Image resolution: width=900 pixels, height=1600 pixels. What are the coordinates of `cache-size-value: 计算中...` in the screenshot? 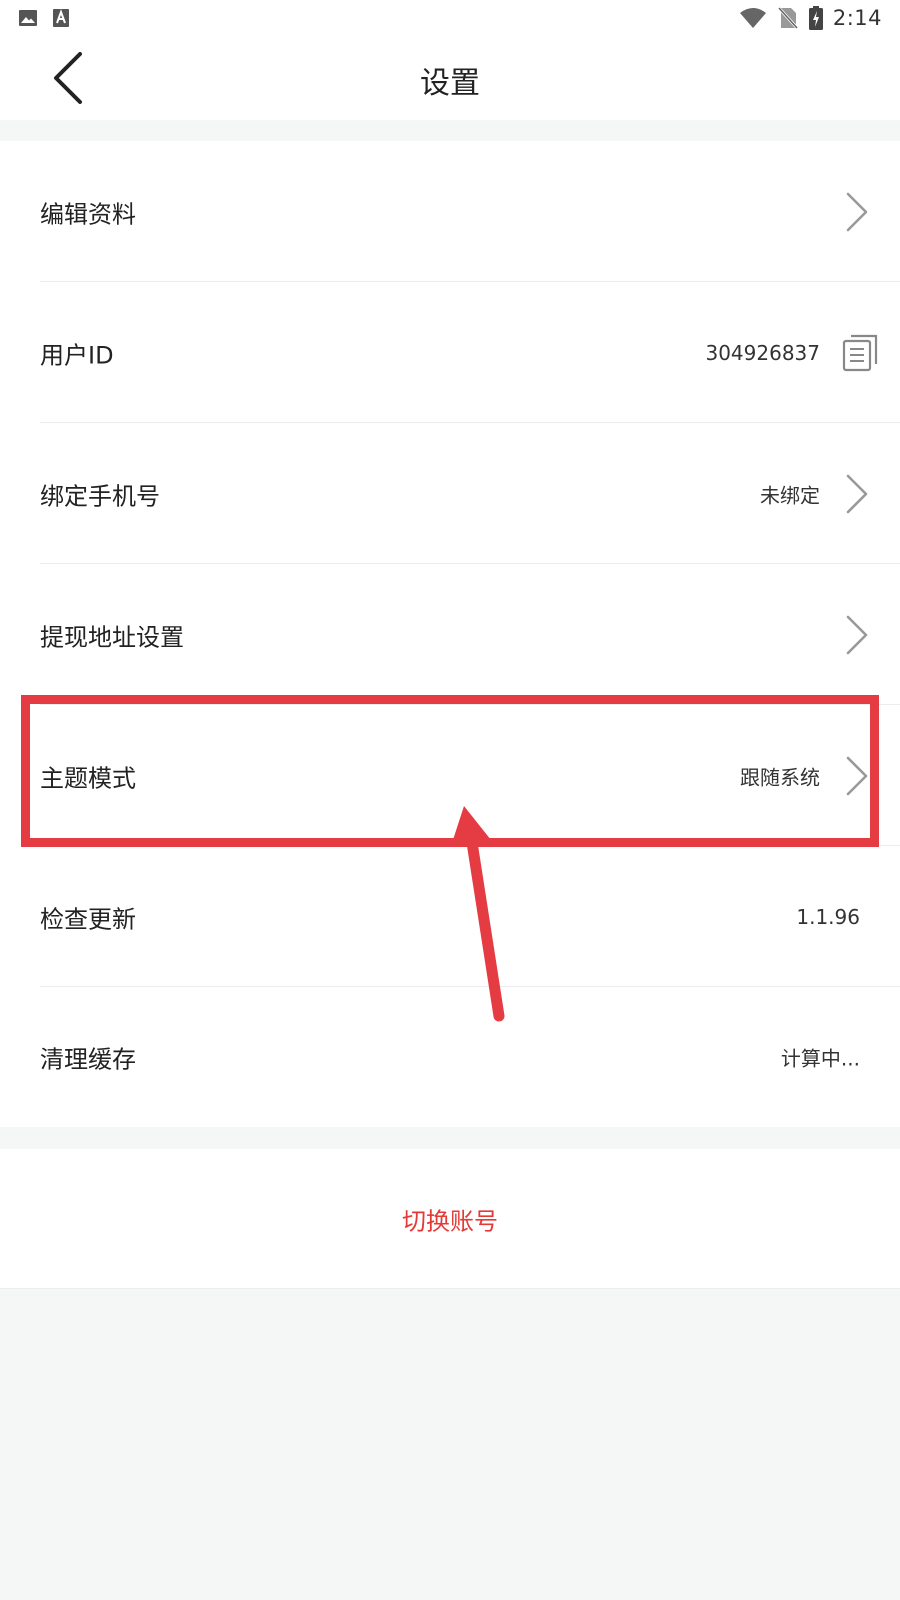 It's located at (820, 1058).